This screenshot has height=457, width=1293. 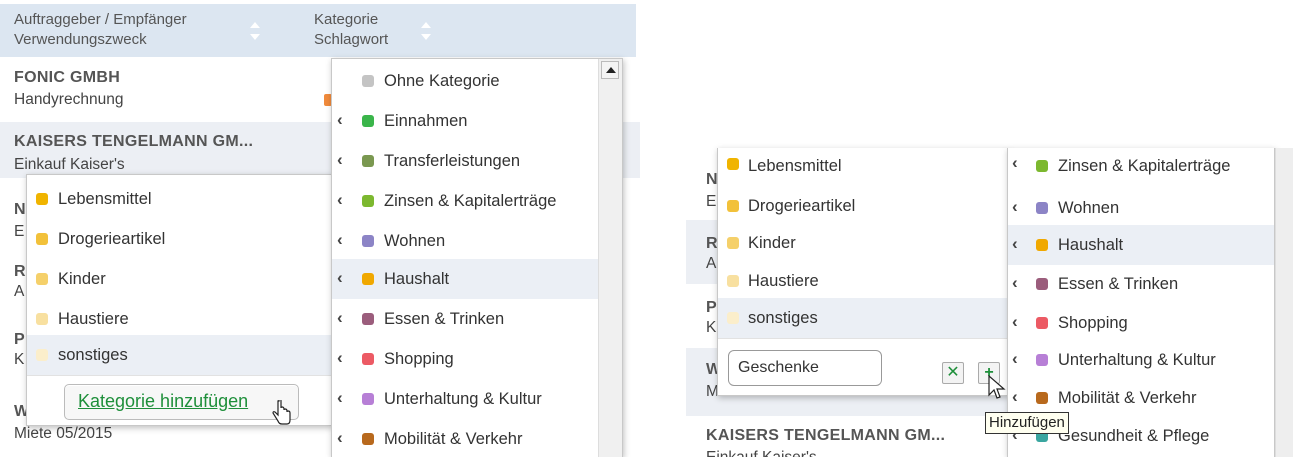 I want to click on new-category-input, so click(x=805, y=368).